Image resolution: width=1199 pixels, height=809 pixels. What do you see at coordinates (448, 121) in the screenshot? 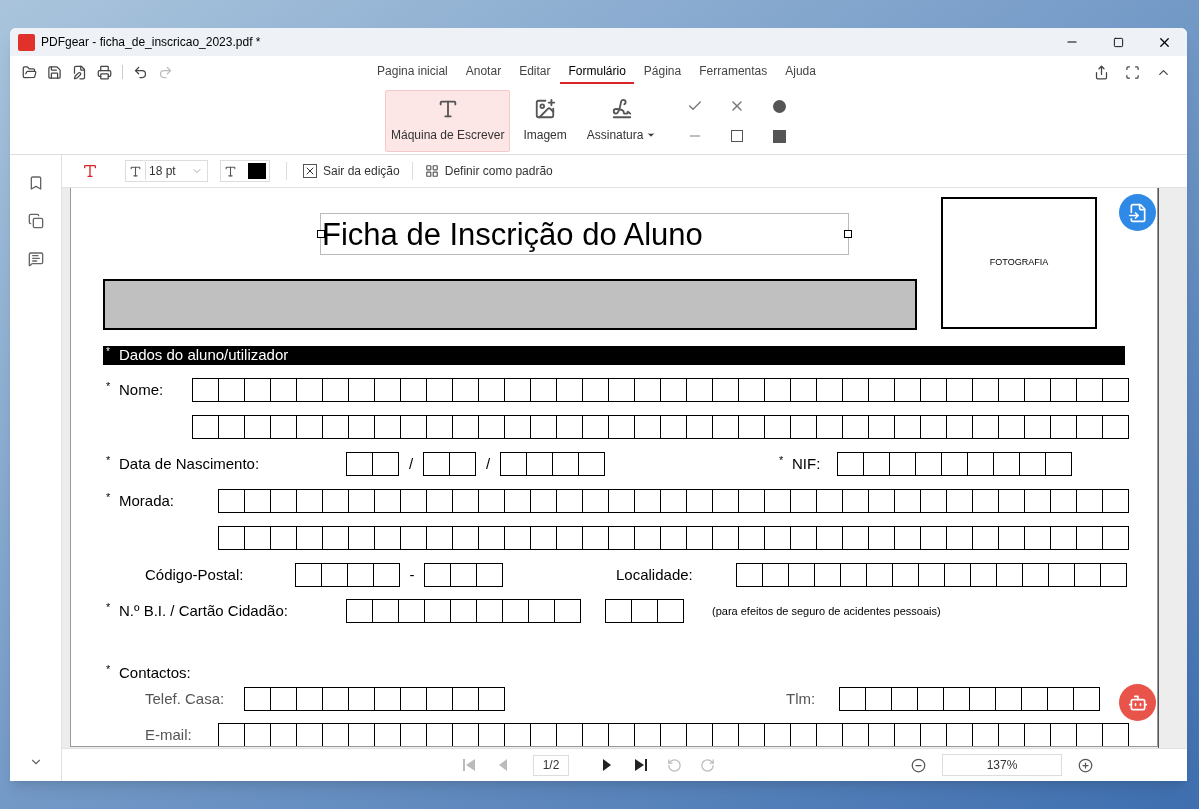
I see `ribbon-tool-button: Máquina de Escrever` at bounding box center [448, 121].